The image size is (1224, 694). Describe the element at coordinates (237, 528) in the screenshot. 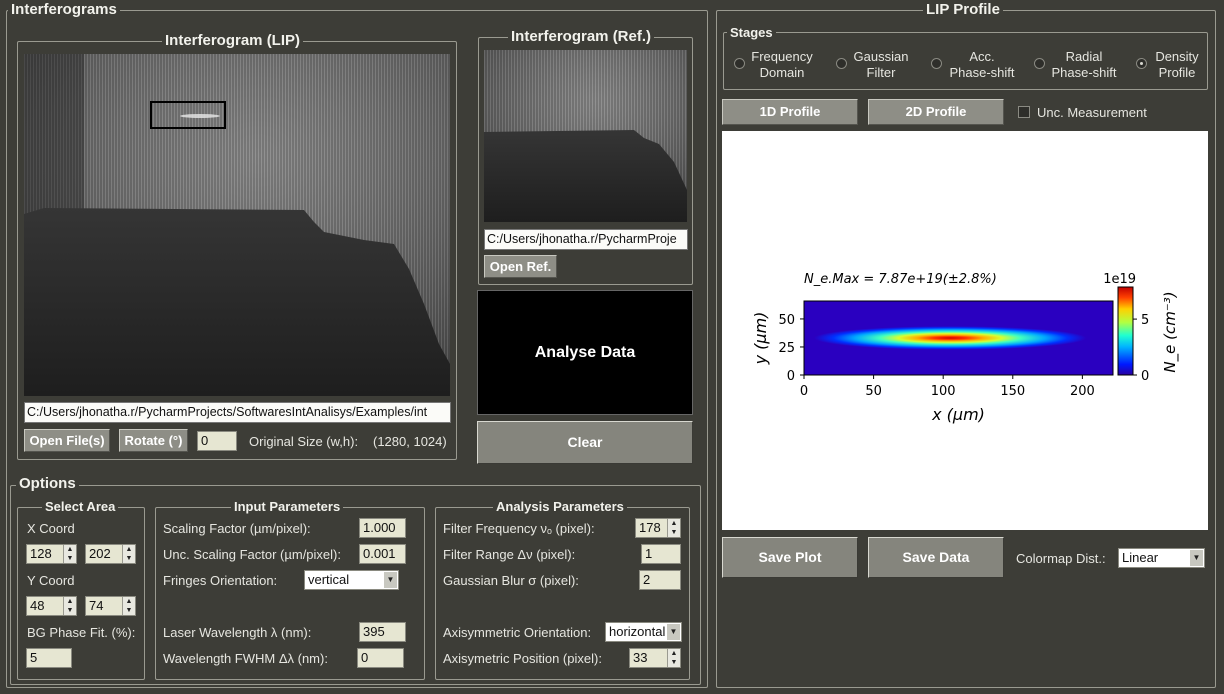

I see `scaling-factor-label: Scaling Factor (µm/pixel):` at that location.